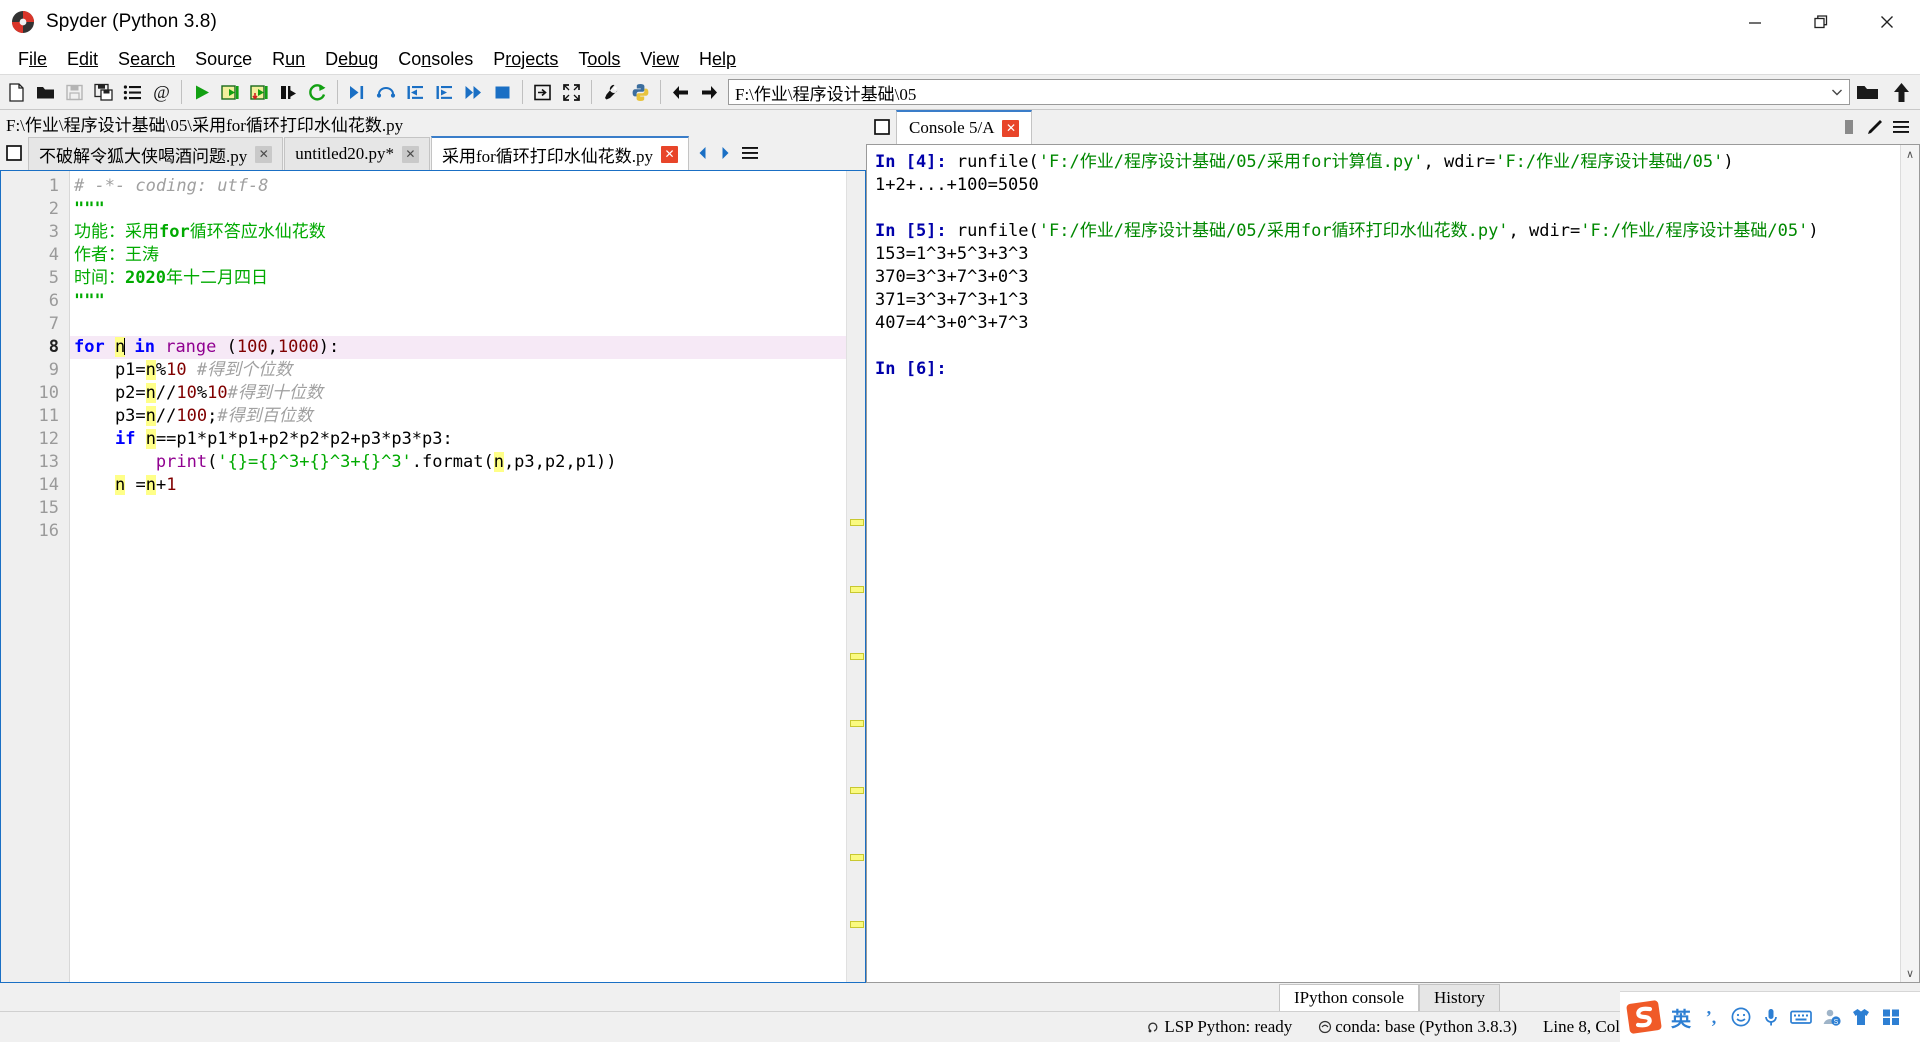 This screenshot has height=1042, width=1920. I want to click on close-button, so click(1887, 22).